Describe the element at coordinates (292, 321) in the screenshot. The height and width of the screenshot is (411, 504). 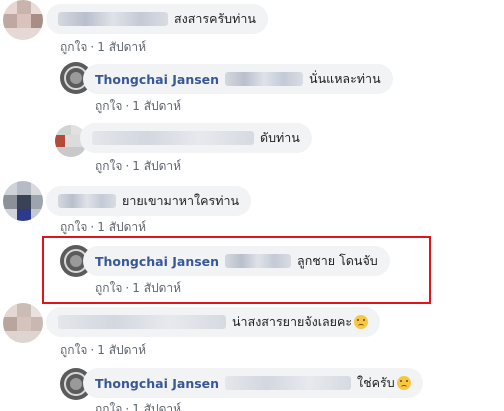
I see `comment-text: น่าสงสารยายจังเลยคะ` at that location.